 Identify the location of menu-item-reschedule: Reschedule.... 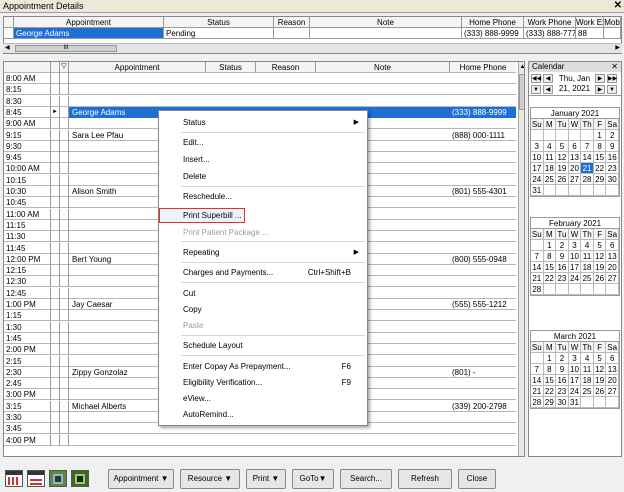
(263, 196).